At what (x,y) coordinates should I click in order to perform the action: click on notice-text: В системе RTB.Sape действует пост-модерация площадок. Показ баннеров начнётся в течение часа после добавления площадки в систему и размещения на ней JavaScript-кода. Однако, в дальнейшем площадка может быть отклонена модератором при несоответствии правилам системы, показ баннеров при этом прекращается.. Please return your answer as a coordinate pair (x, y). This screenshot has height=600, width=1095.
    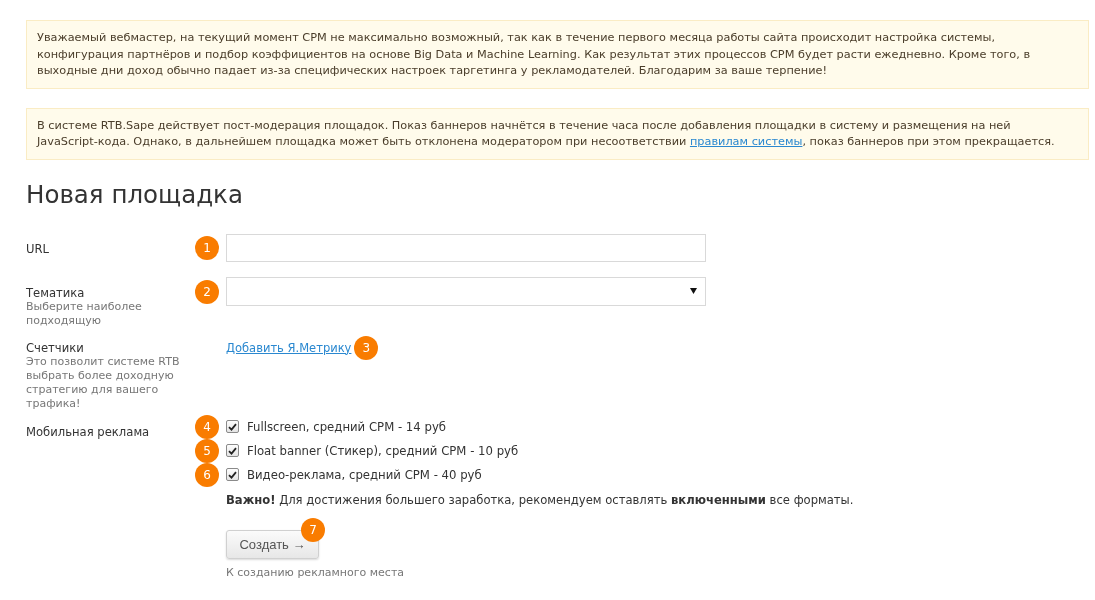
    Looking at the image, I should click on (557, 133).